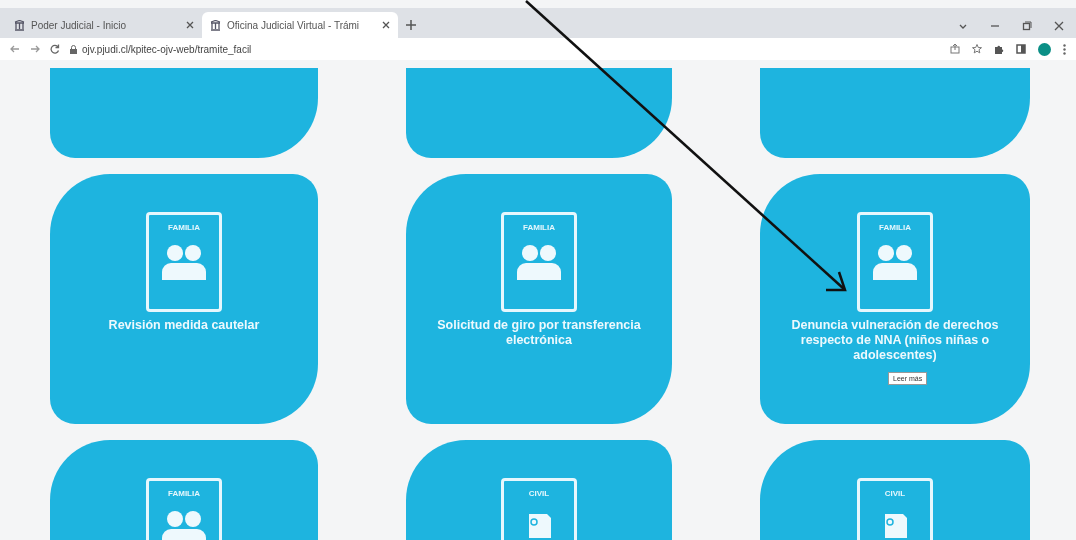  I want to click on service-card: FAMILIA Revisión medida cautelar, so click(184, 299).